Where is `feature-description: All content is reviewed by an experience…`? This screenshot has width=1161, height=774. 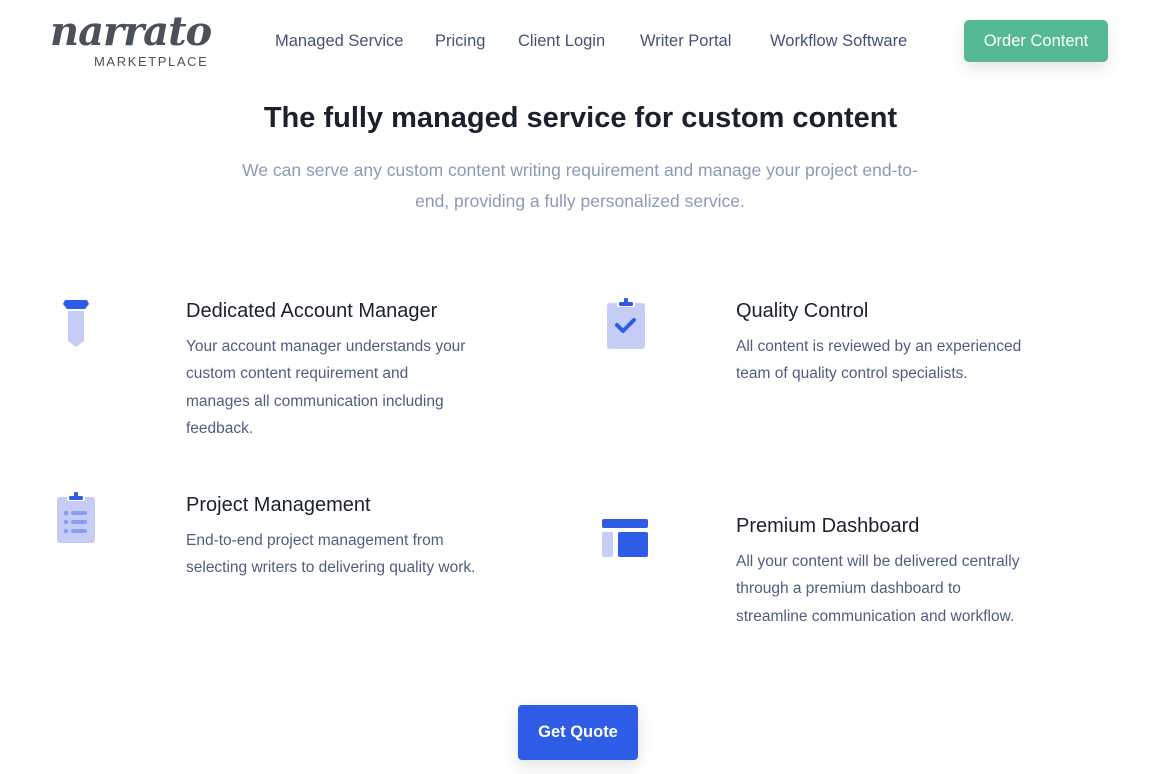 feature-description: All content is reviewed by an experience… is located at coordinates (879, 360).